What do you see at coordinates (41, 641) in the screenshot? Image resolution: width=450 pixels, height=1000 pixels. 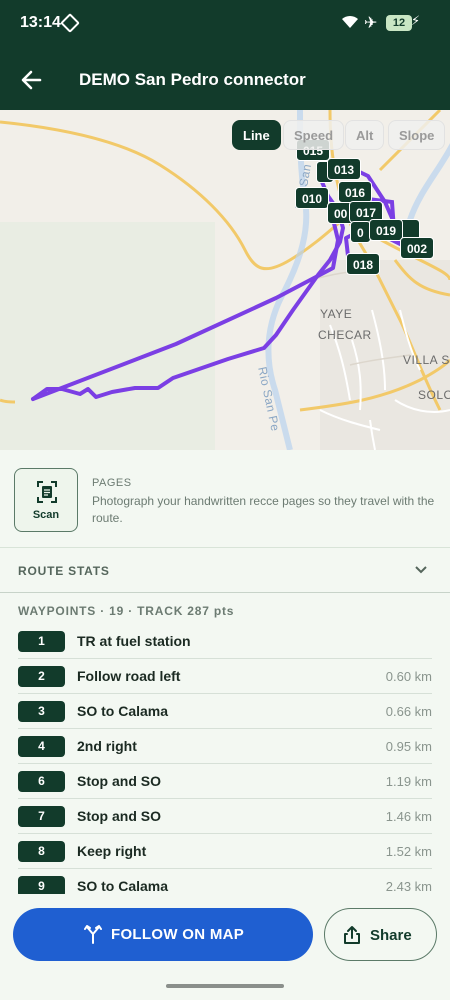 I see `waypoint-number: 1` at bounding box center [41, 641].